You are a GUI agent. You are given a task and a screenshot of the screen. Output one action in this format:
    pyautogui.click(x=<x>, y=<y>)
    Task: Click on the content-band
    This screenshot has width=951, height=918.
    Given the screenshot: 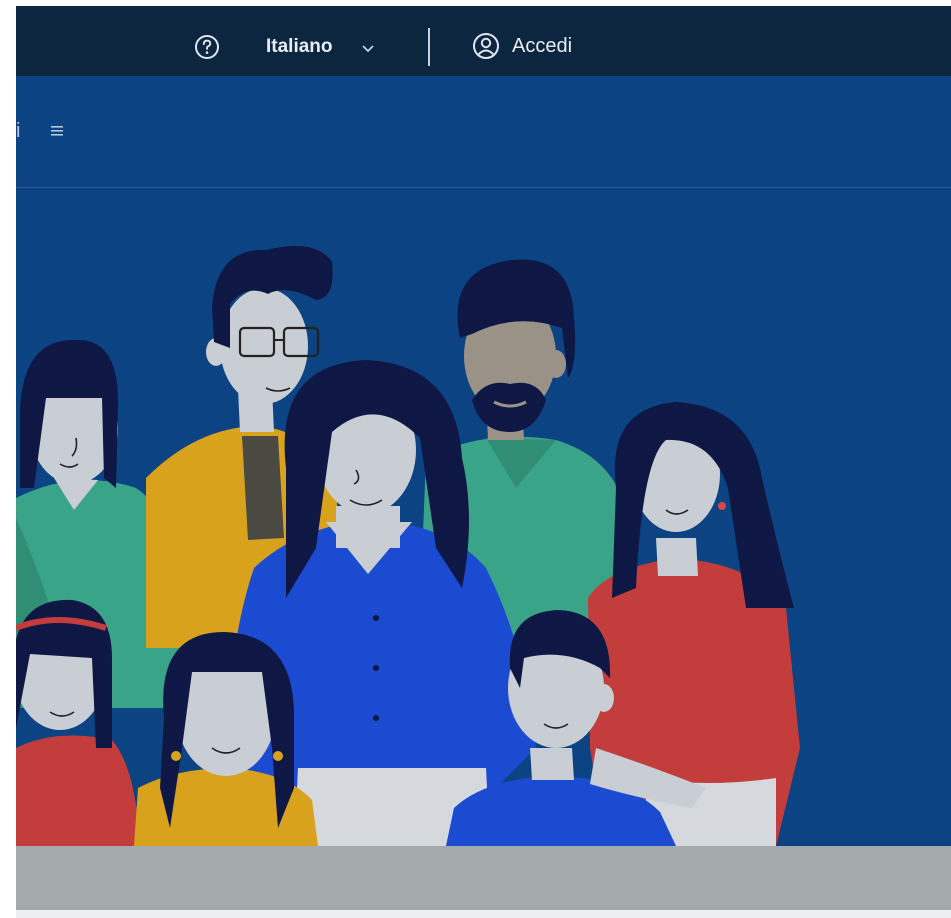 What is the action you would take?
    pyautogui.click(x=483, y=878)
    